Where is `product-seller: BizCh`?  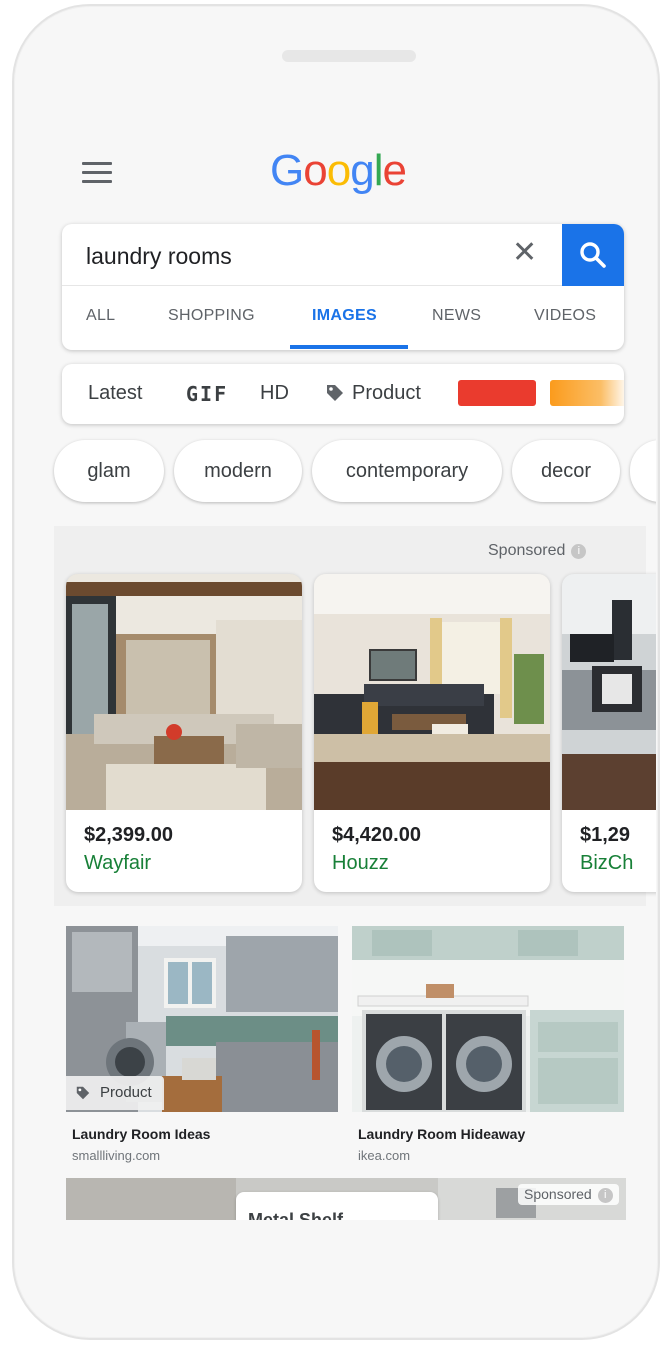 product-seller: BizCh is located at coordinates (606, 863).